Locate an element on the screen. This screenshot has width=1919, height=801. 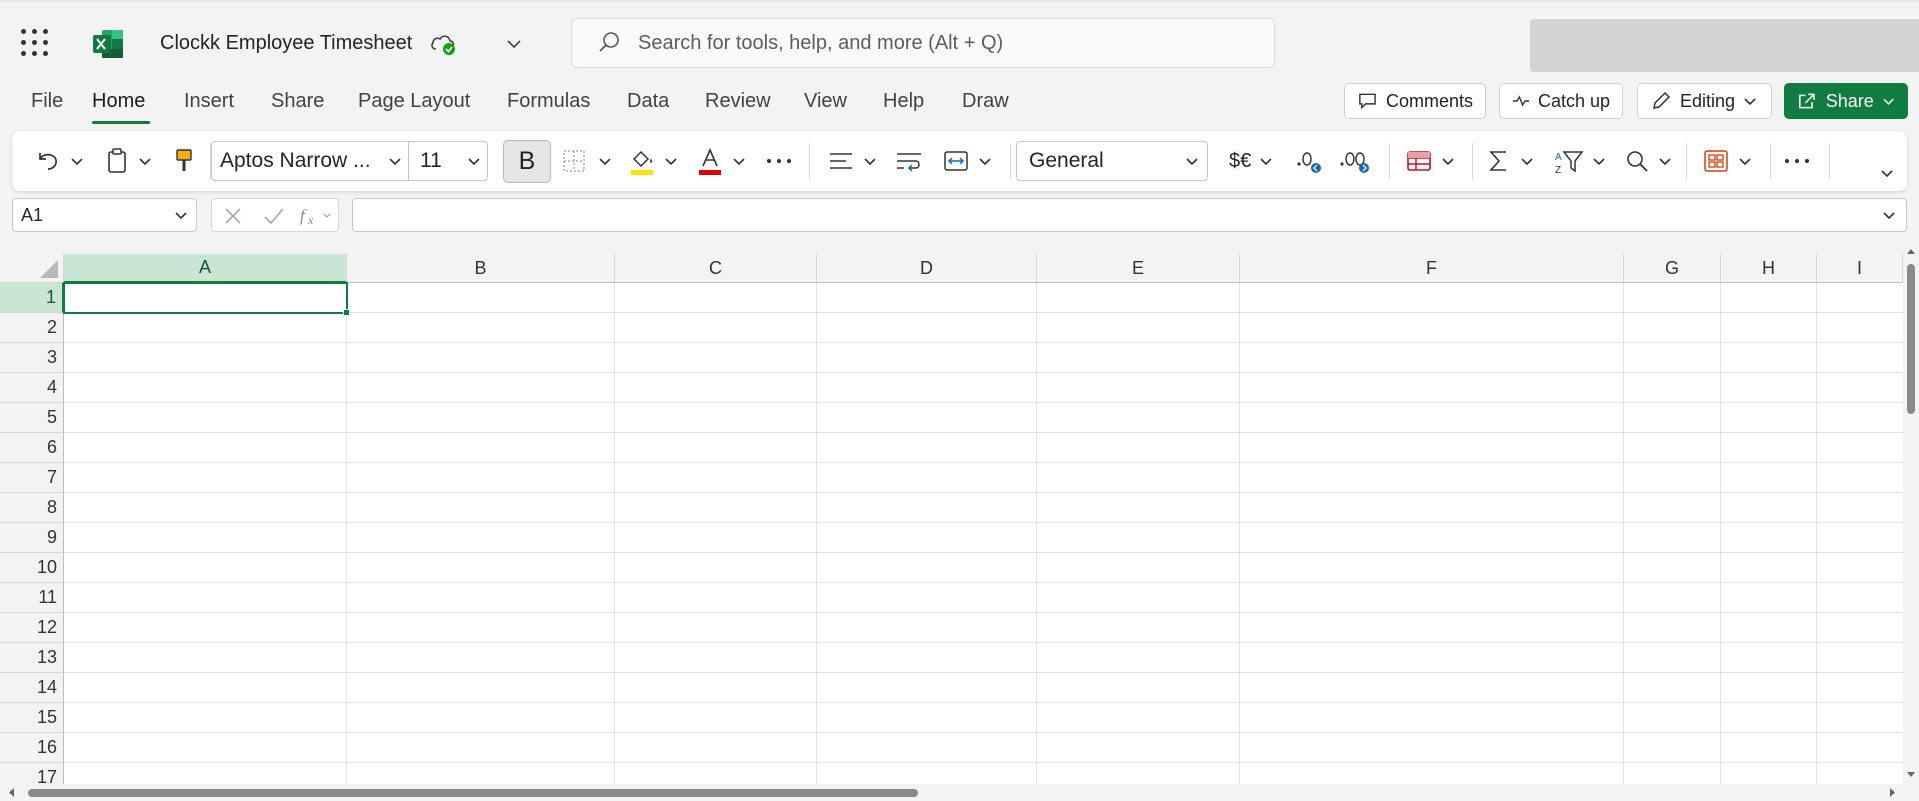
grid-column-line is located at coordinates (1720, 533).